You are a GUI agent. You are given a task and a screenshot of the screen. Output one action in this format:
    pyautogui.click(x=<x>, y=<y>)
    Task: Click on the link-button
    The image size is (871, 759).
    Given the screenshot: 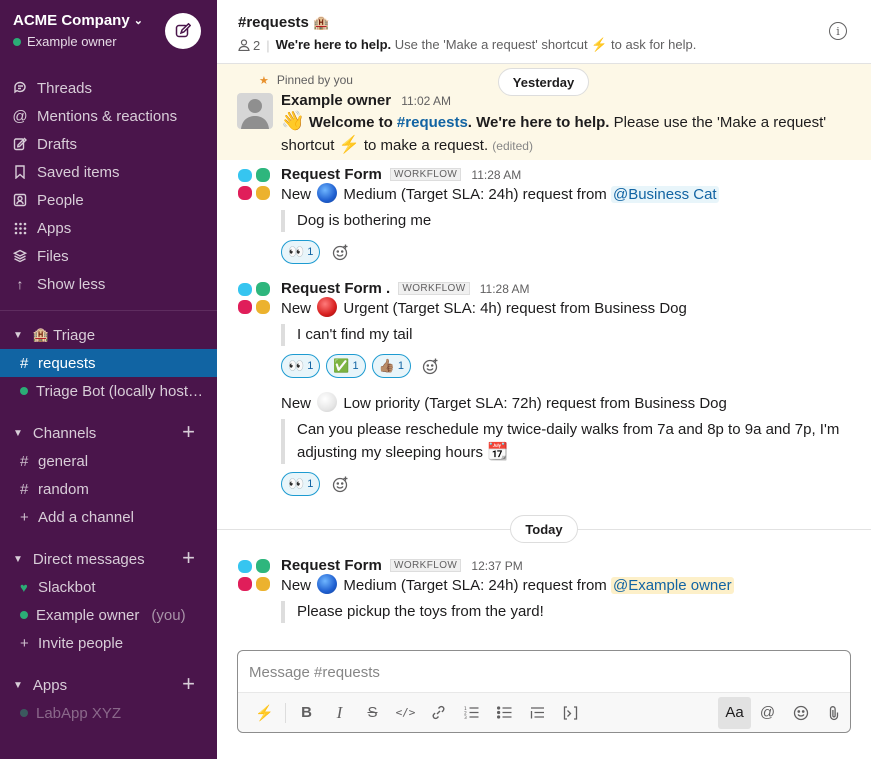 What is the action you would take?
    pyautogui.click(x=438, y=713)
    